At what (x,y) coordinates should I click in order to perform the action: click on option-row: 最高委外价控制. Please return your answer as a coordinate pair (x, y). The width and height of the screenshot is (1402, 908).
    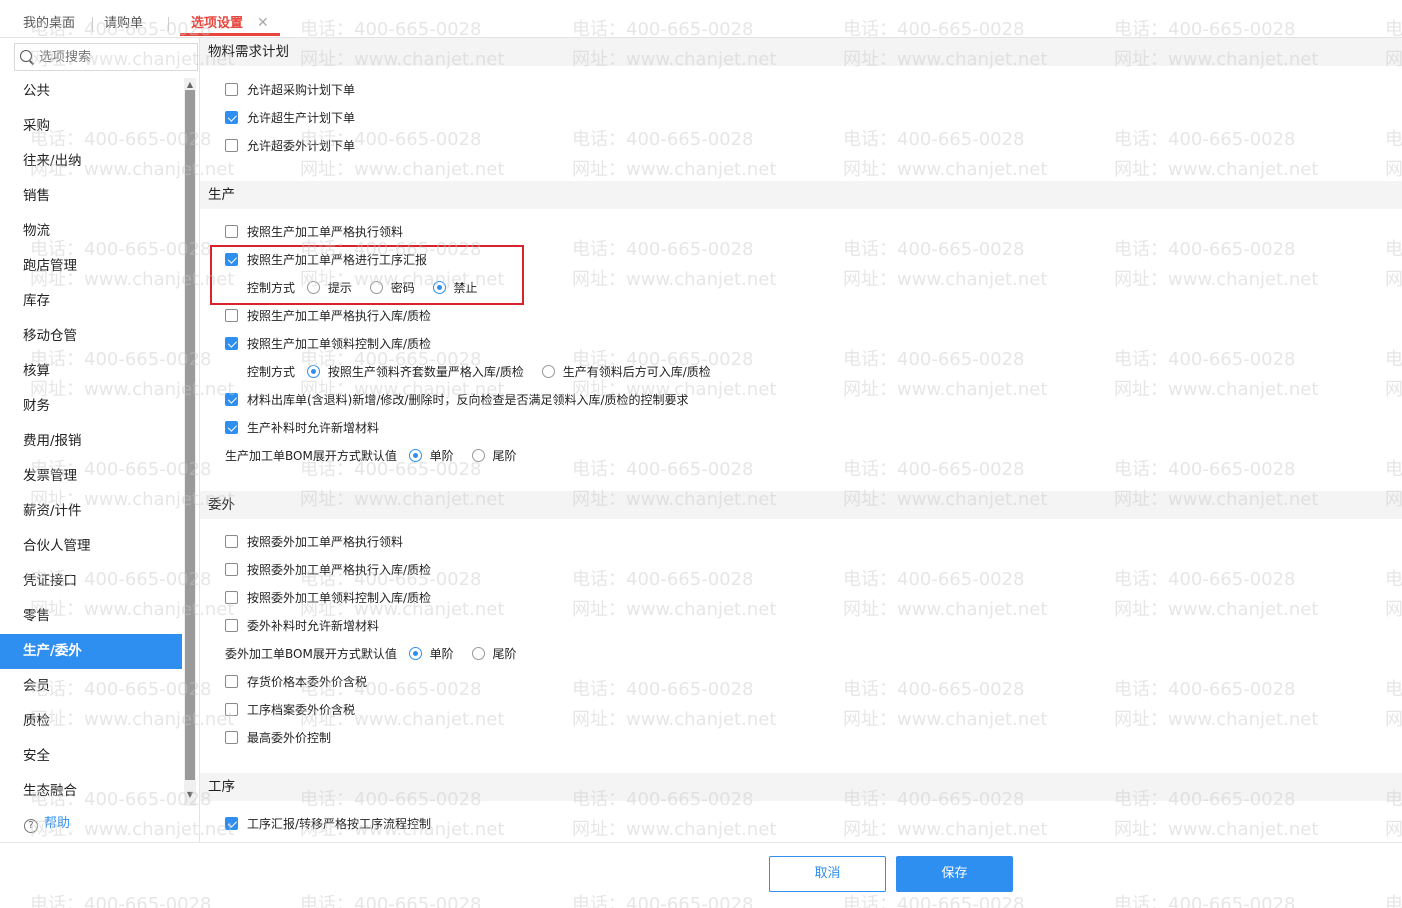
    Looking at the image, I should click on (278, 738).